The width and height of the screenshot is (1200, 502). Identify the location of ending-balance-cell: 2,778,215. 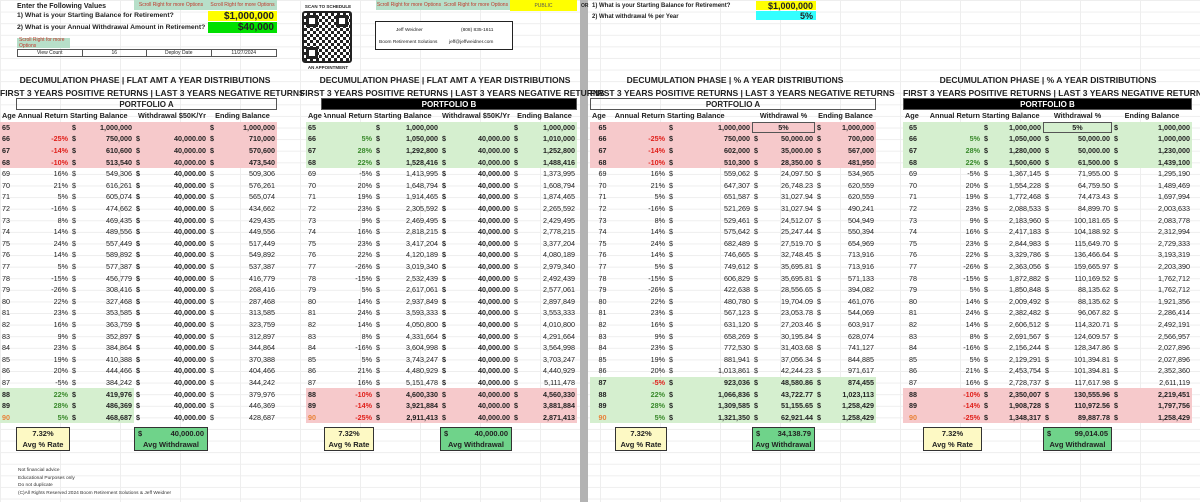
(559, 232).